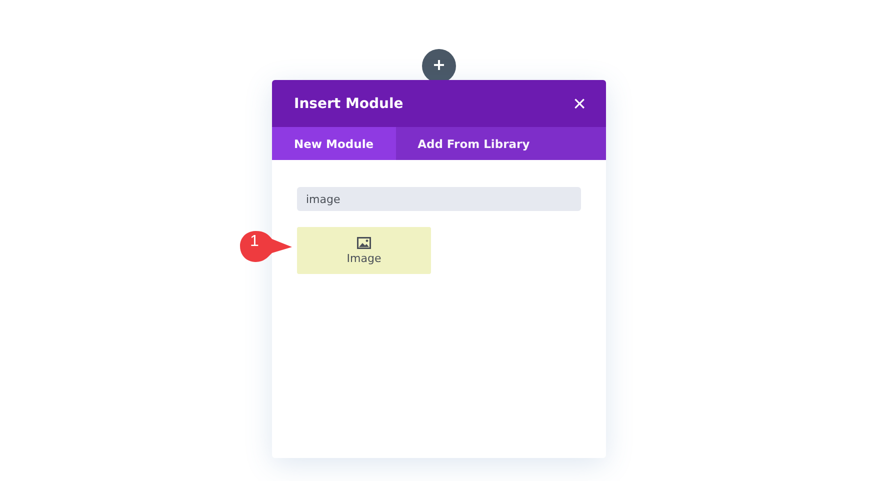 This screenshot has height=481, width=880. Describe the element at coordinates (265, 247) in the screenshot. I see `callout-badge` at that location.